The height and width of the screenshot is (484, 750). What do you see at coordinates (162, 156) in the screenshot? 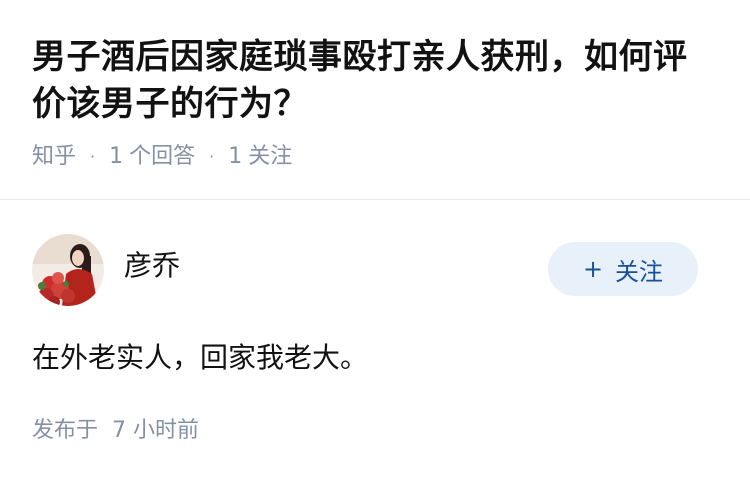
I see `answer-count-label: 个回答` at bounding box center [162, 156].